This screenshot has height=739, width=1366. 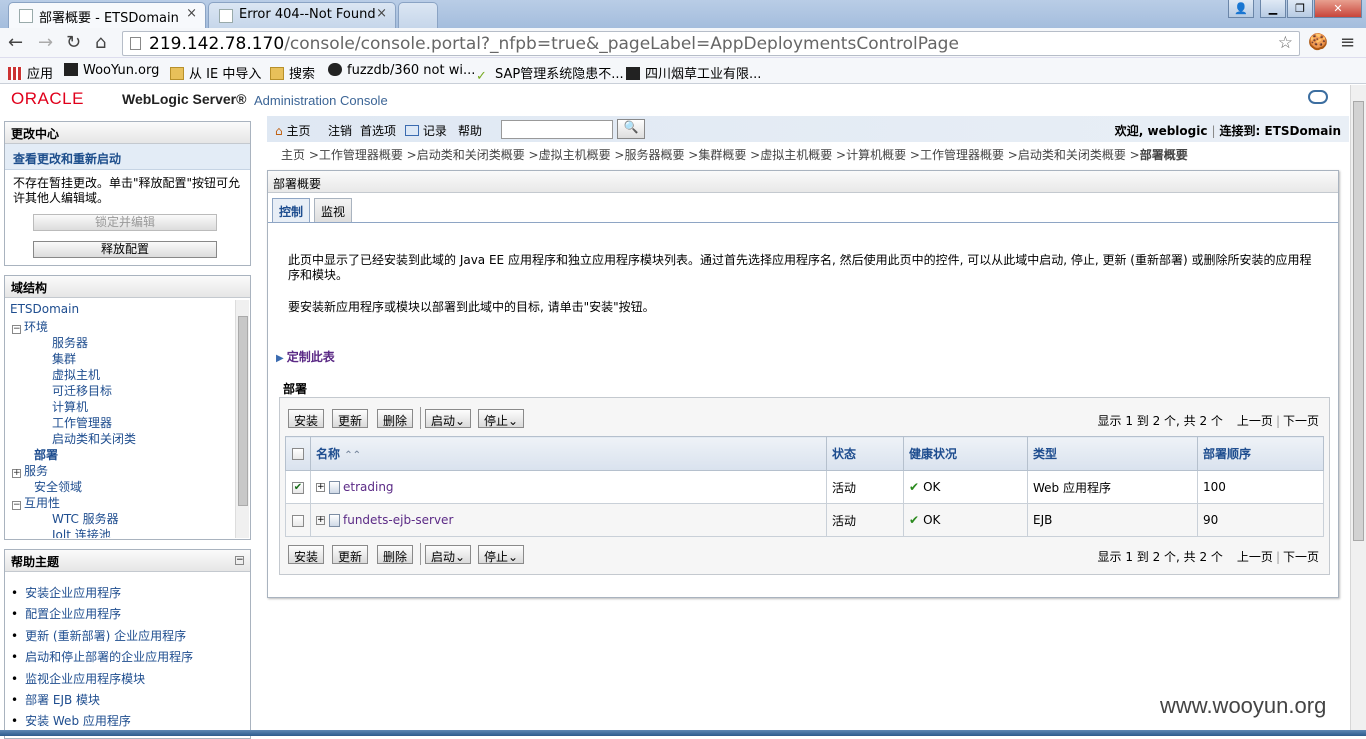 What do you see at coordinates (292, 72) in the screenshot?
I see `bookmark-search: 搜索` at bounding box center [292, 72].